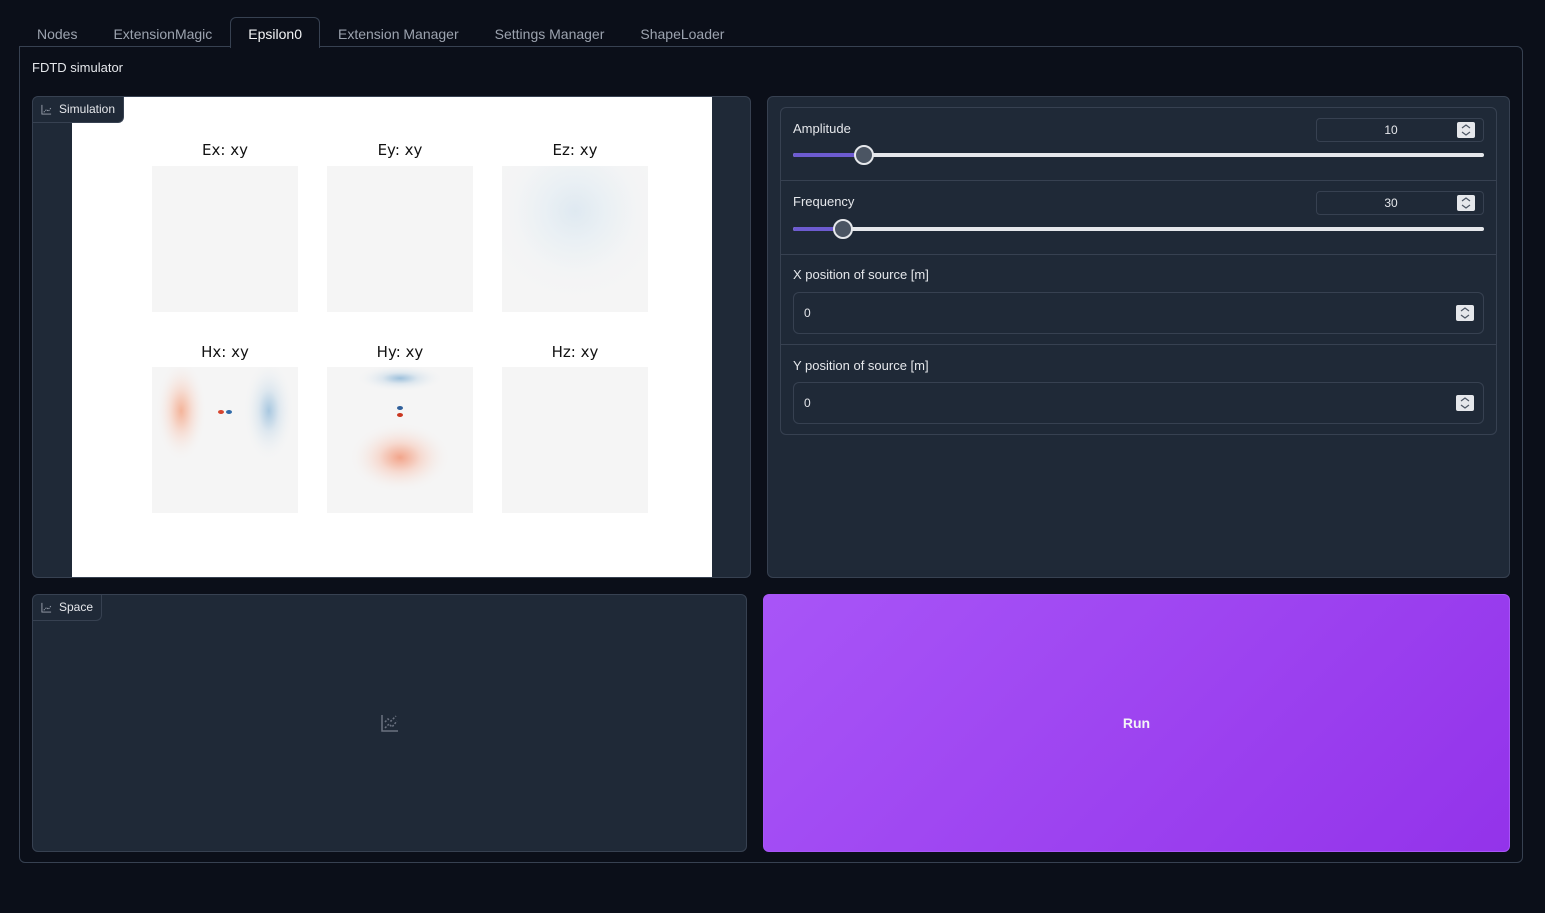 The image size is (1545, 913). What do you see at coordinates (1138, 403) in the screenshot?
I see `y-position-input: 0` at bounding box center [1138, 403].